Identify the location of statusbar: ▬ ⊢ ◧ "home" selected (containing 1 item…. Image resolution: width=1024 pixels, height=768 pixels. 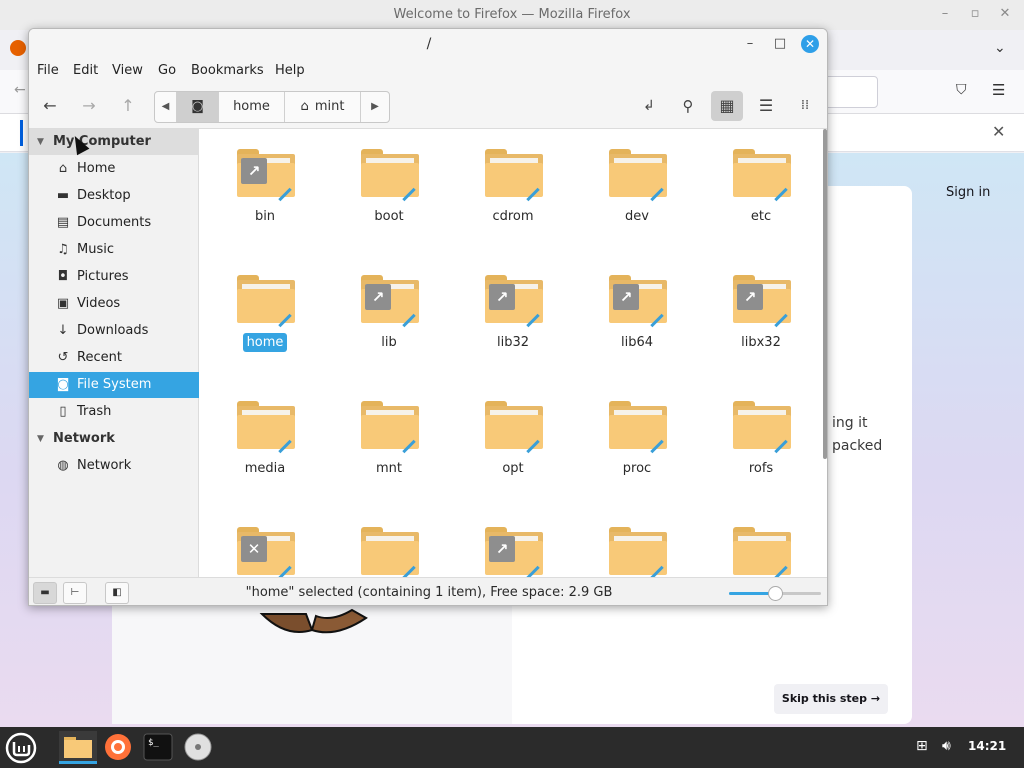
(428, 591).